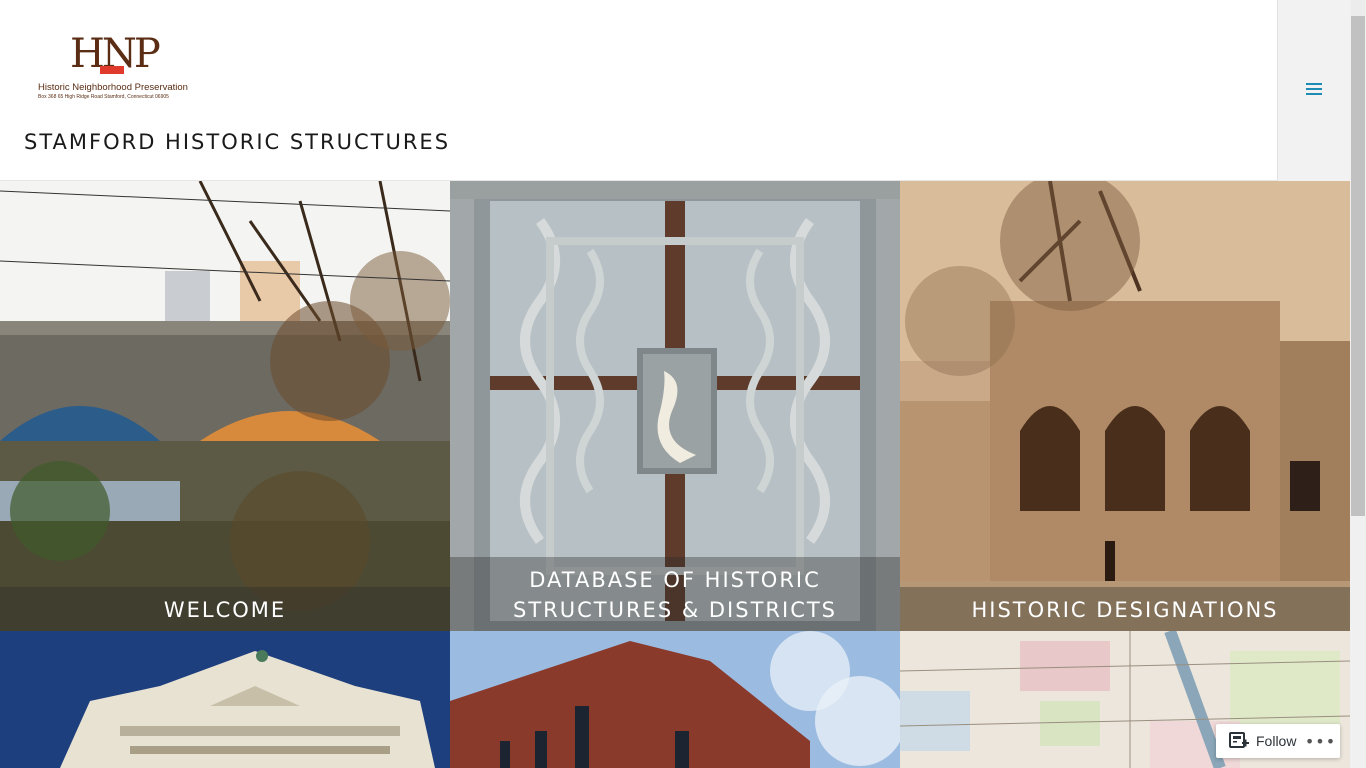 The image size is (1366, 768). Describe the element at coordinates (112, 70) in the screenshot. I see `logo-red-bar` at that location.